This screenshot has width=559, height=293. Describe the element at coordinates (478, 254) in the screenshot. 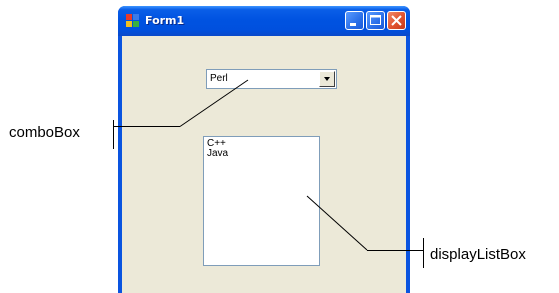

I see `list-box-callout-label: displayListBox` at that location.